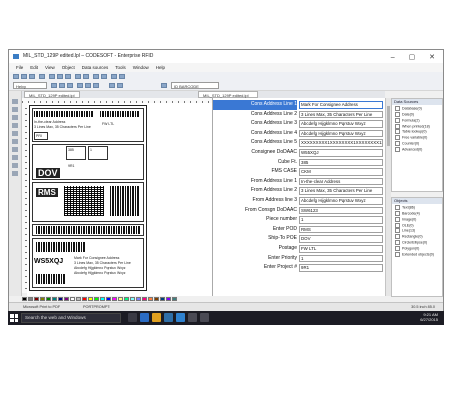 The width and height of the screenshot is (458, 404). I want to click on prop-row: Ship-To POE DOV, so click(299, 239).